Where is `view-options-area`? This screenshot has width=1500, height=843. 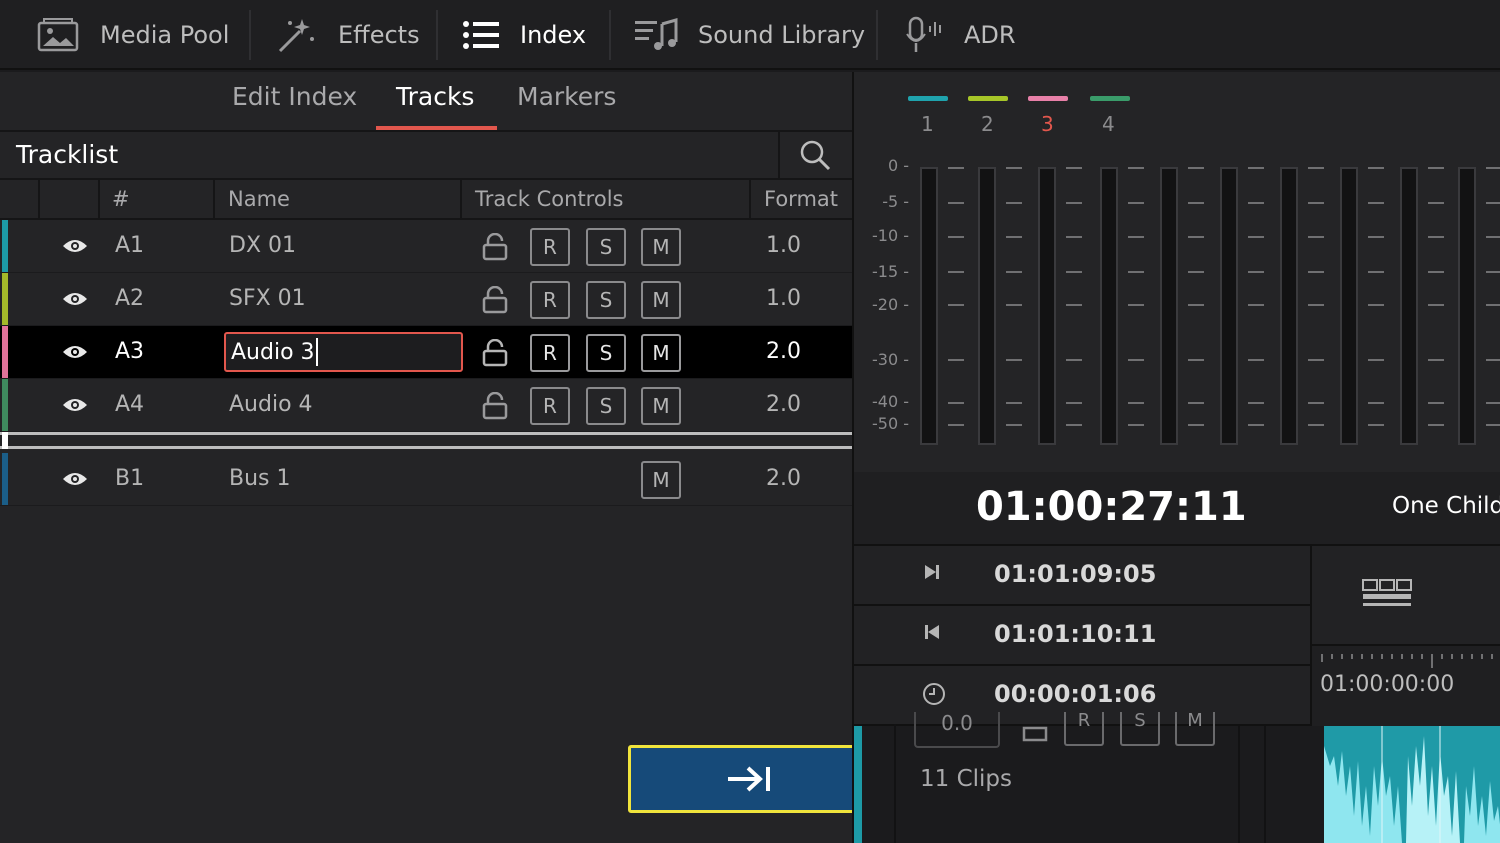
view-options-area is located at coordinates (1405, 596).